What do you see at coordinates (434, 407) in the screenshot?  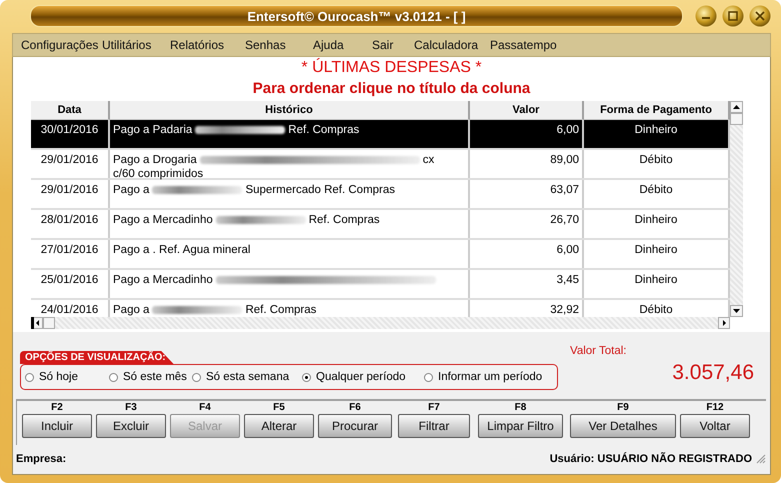 I see `shortcut-key: F7` at bounding box center [434, 407].